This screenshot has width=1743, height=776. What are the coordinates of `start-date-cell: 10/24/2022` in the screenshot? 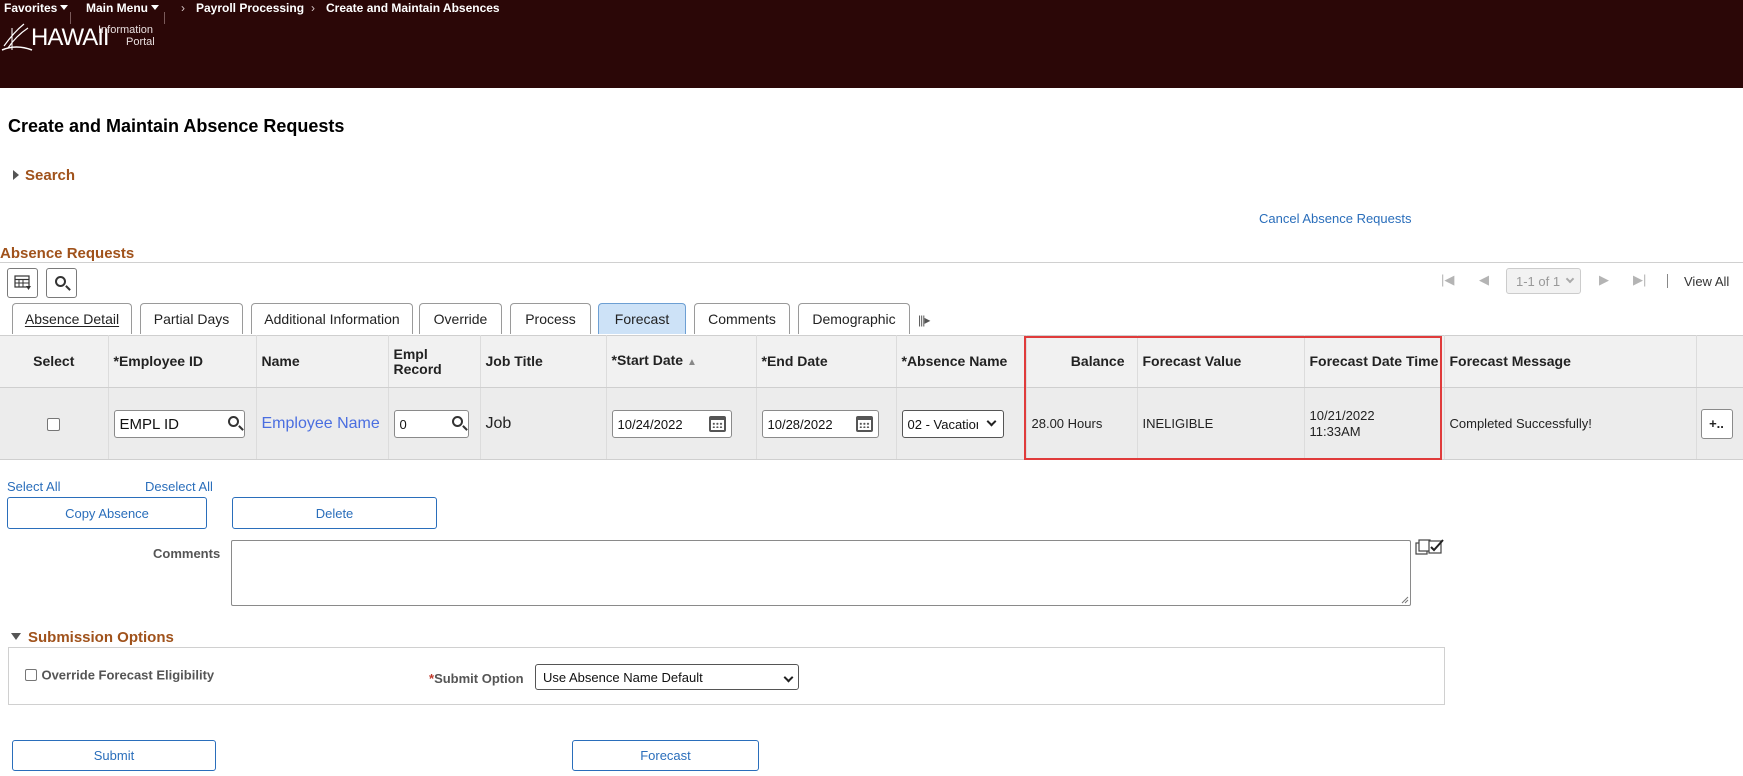 It's located at (681, 423).